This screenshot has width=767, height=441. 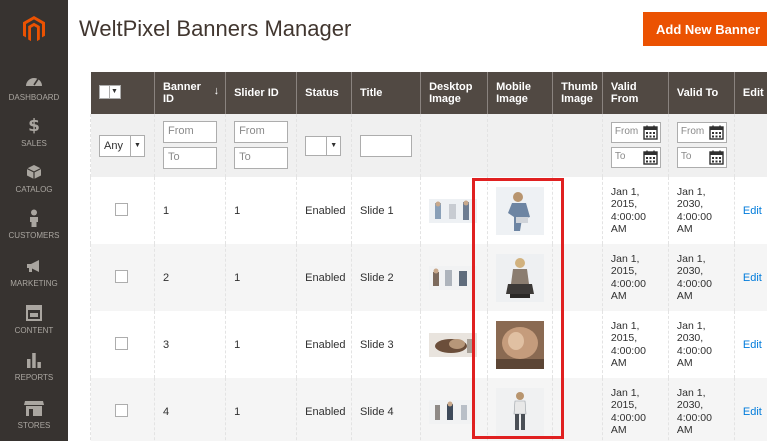 I want to click on nav-content: CONTENT, so click(x=34, y=326).